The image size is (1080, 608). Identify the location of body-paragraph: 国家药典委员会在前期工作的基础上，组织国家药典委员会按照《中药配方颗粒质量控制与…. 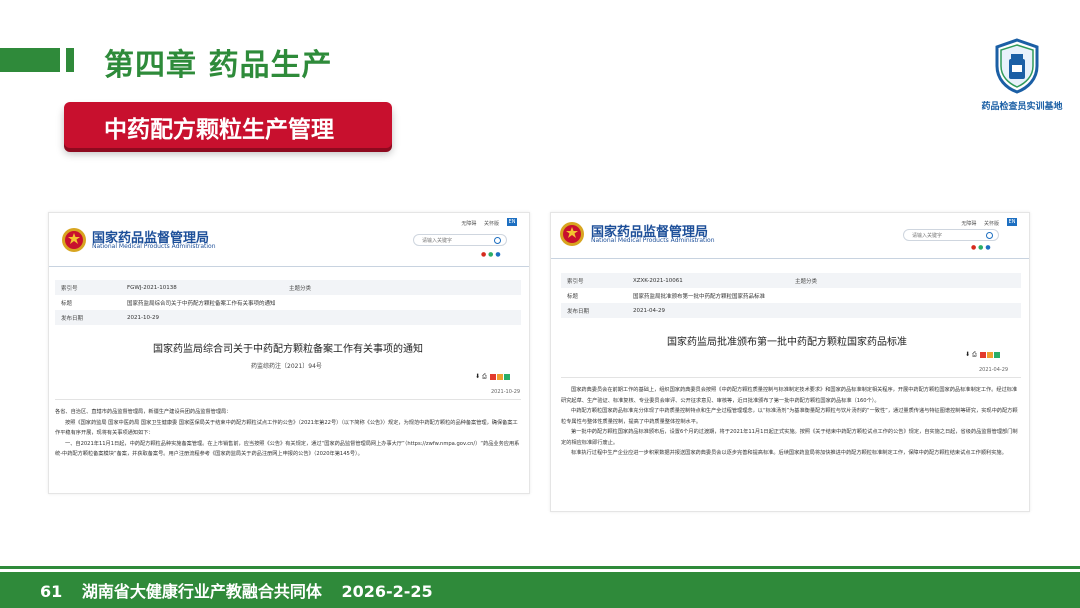
(789, 395).